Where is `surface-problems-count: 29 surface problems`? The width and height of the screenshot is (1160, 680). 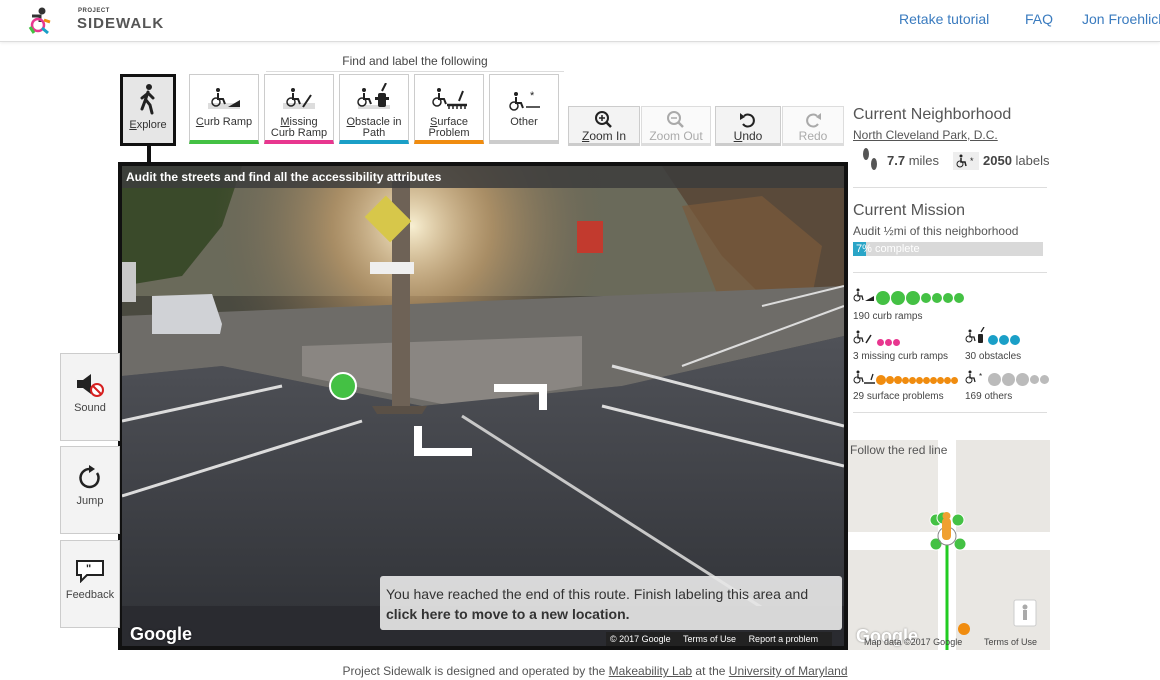
surface-problems-count: 29 surface problems is located at coordinates (898, 396).